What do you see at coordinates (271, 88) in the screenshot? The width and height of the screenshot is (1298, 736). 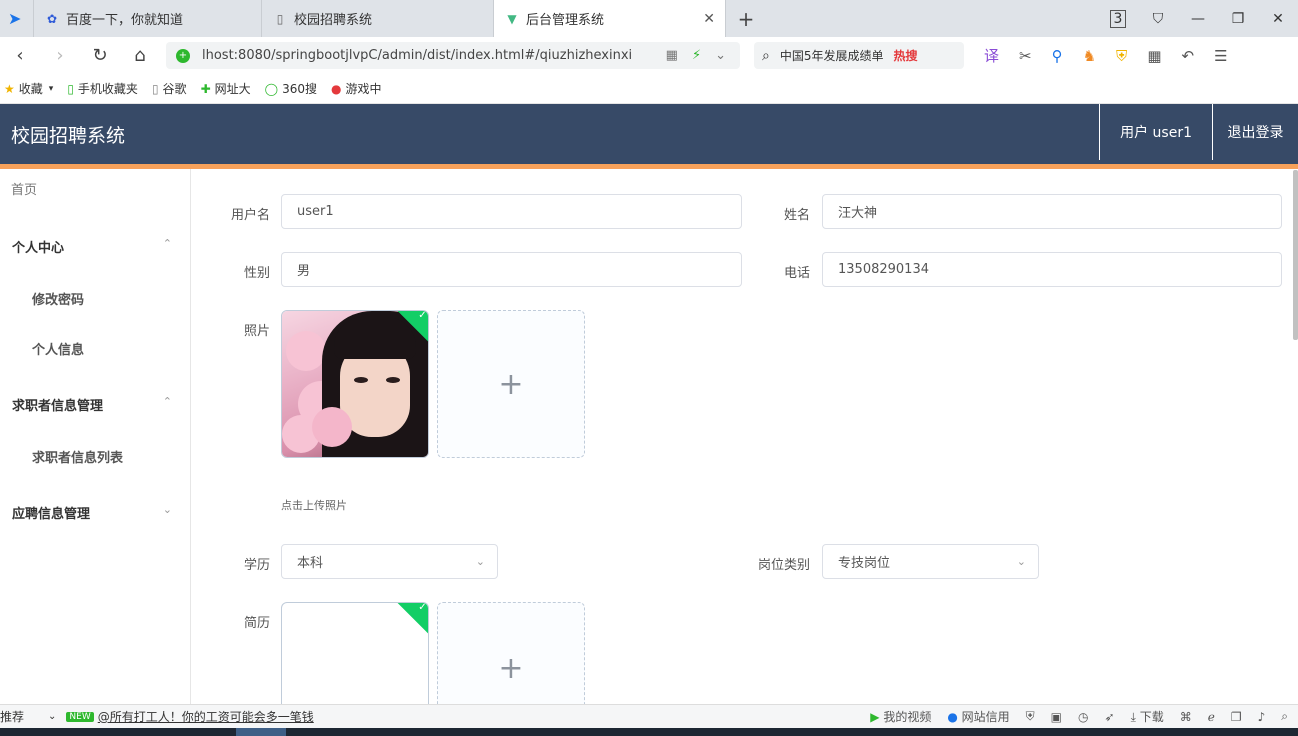 I see `circle-icon: ◯` at bounding box center [271, 88].